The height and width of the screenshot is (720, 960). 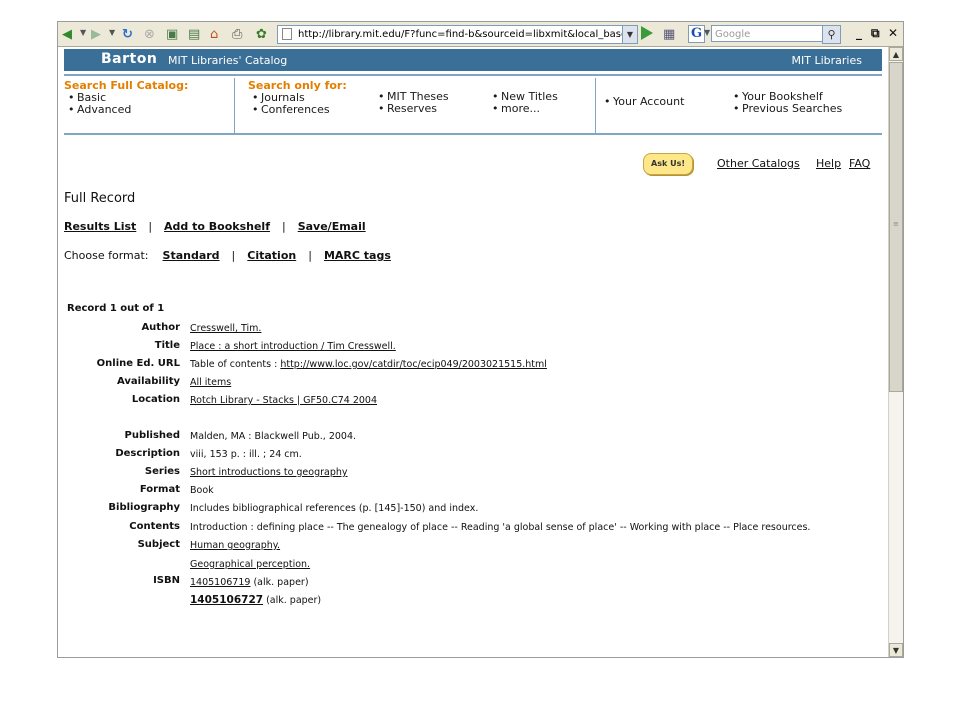 I want to click on availability-label: Availability, so click(x=148, y=381).